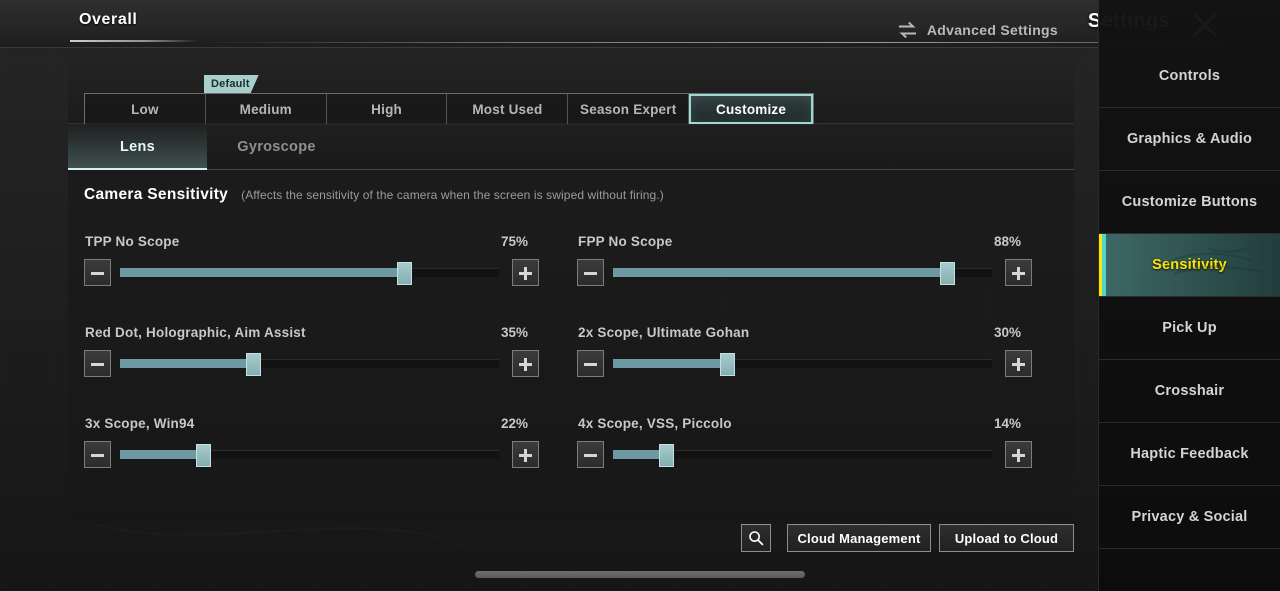 This screenshot has height=591, width=1280. I want to click on sidebar-item-privacy-social: Privacy & Social, so click(1189, 517).